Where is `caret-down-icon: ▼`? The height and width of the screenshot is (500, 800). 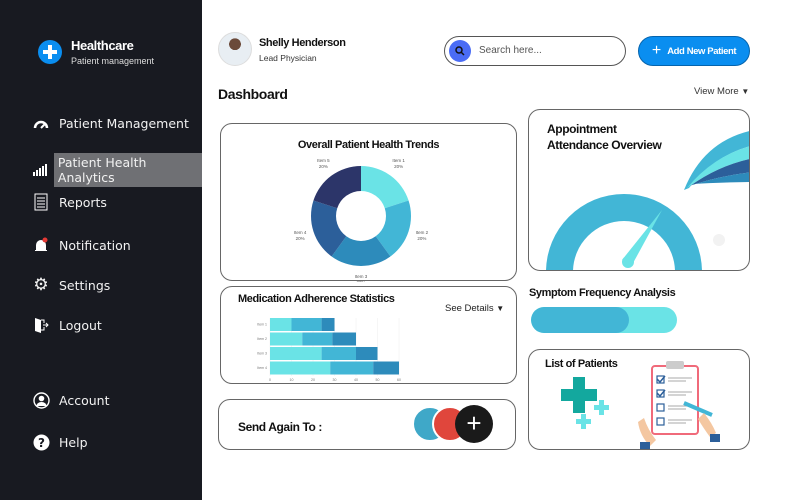 caret-down-icon: ▼ is located at coordinates (745, 91).